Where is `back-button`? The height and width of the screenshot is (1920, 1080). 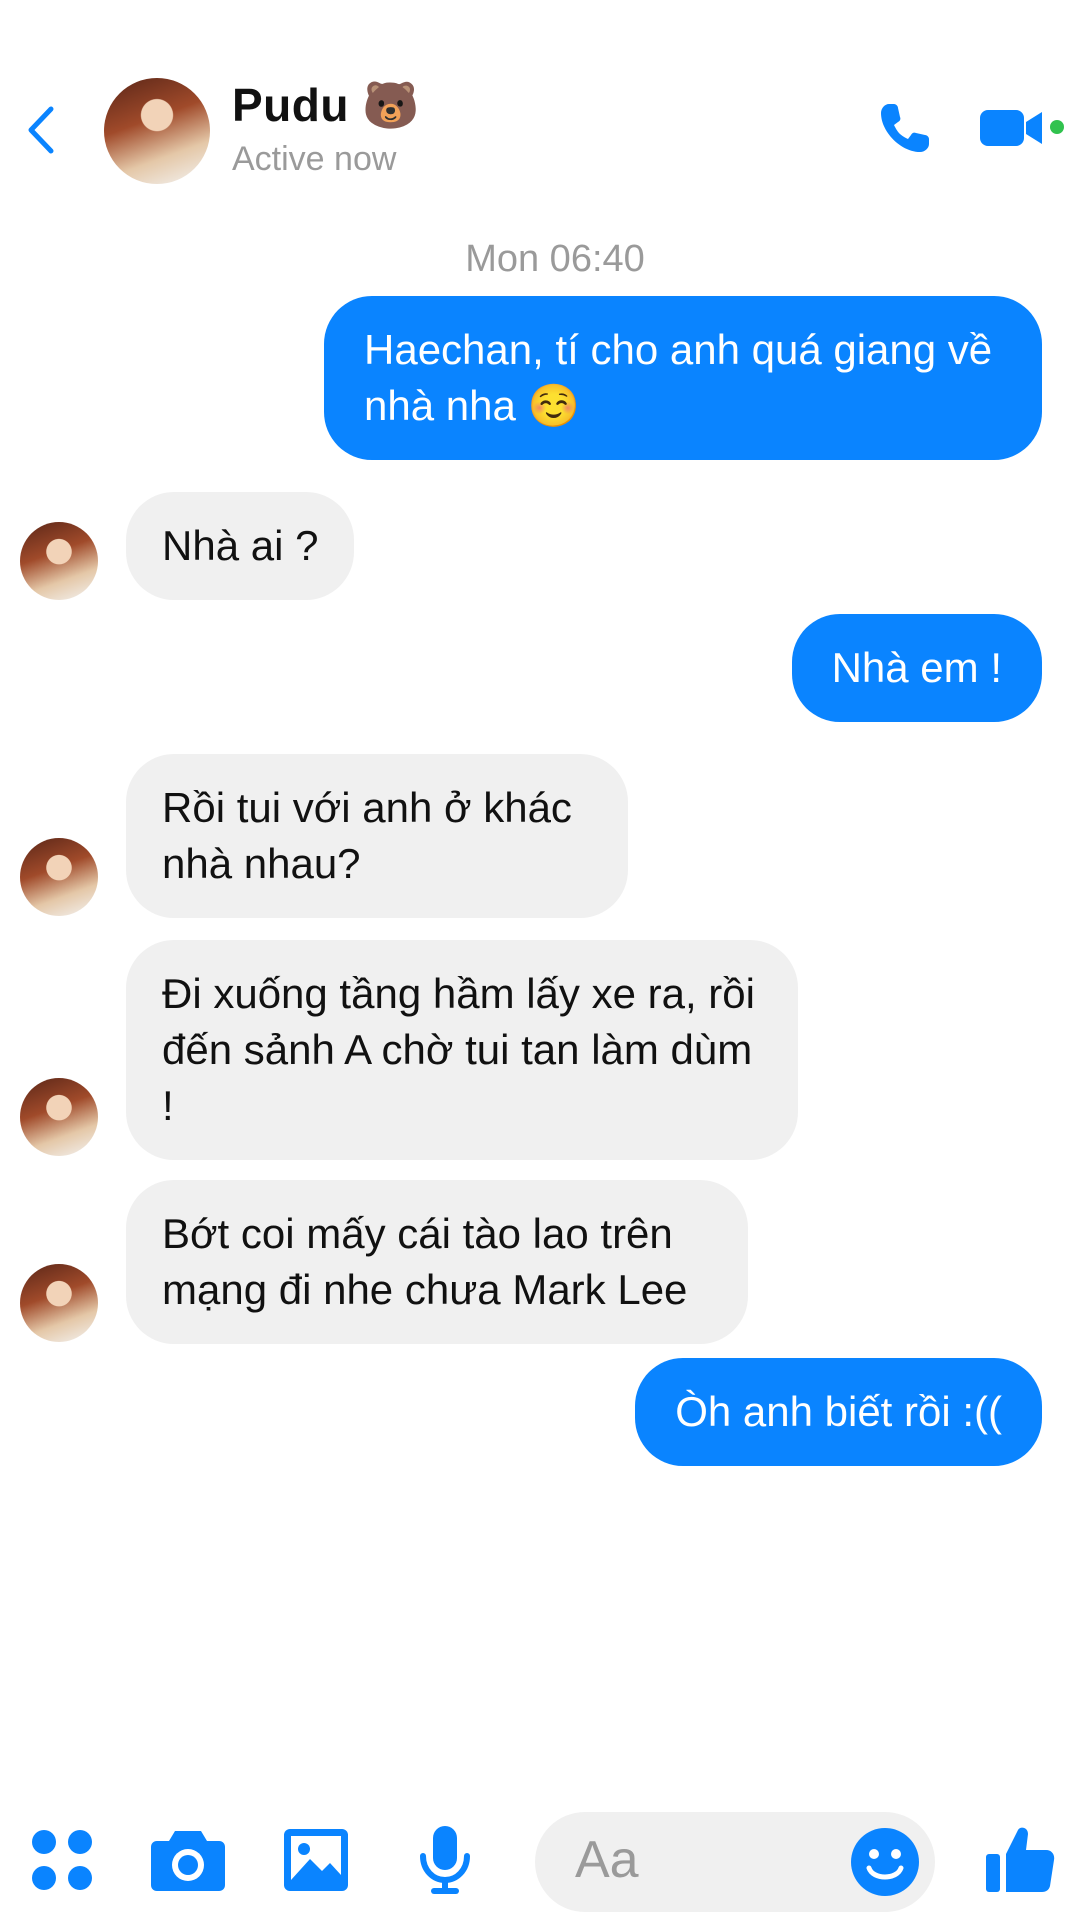
back-button is located at coordinates (40, 130).